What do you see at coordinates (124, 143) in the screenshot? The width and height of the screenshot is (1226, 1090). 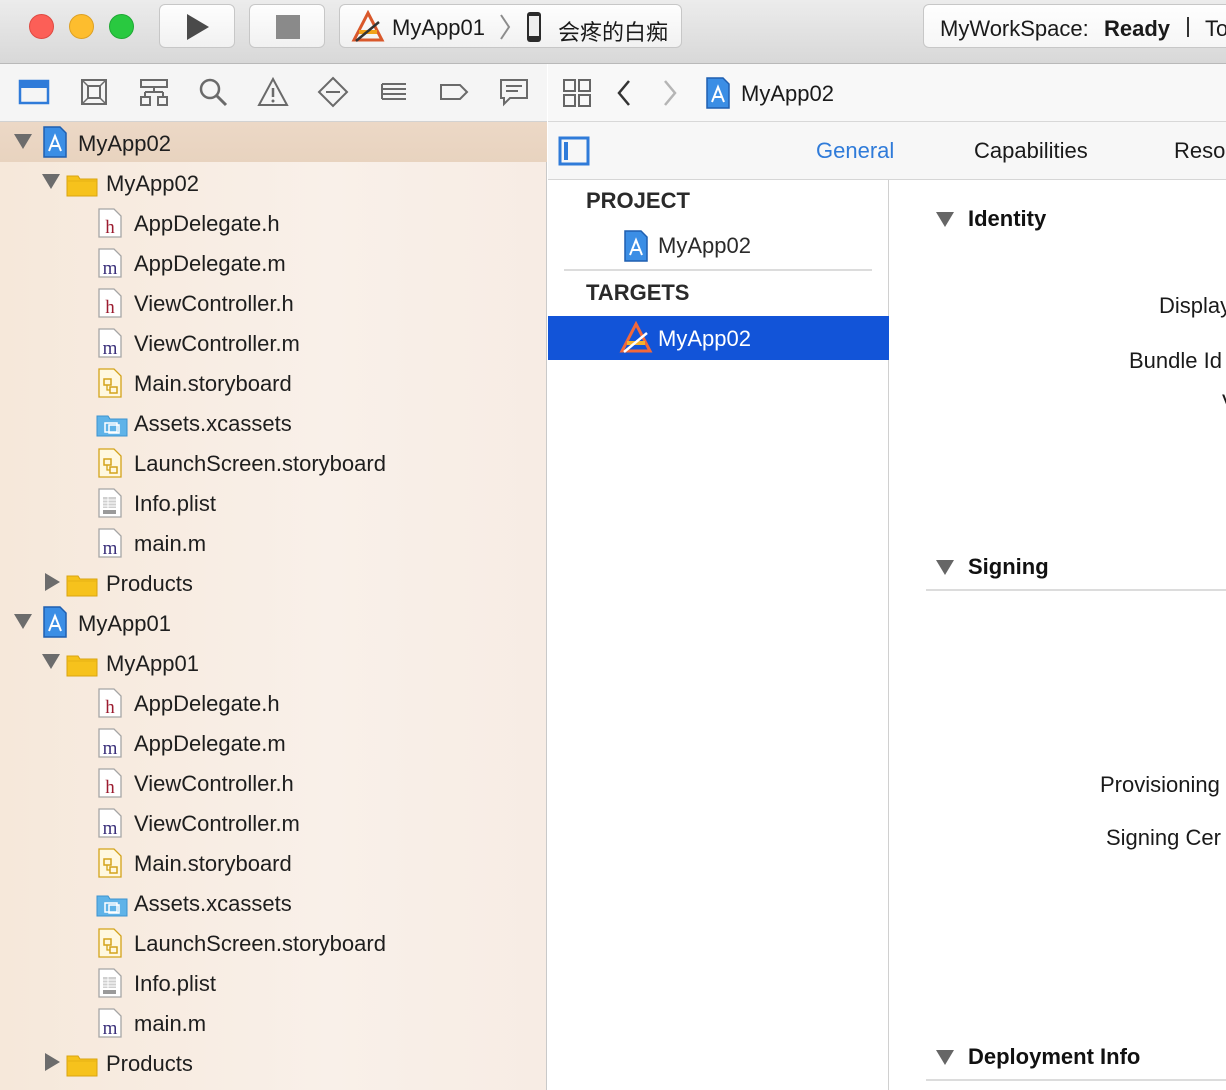 I see `file-tree-label: MyApp02` at bounding box center [124, 143].